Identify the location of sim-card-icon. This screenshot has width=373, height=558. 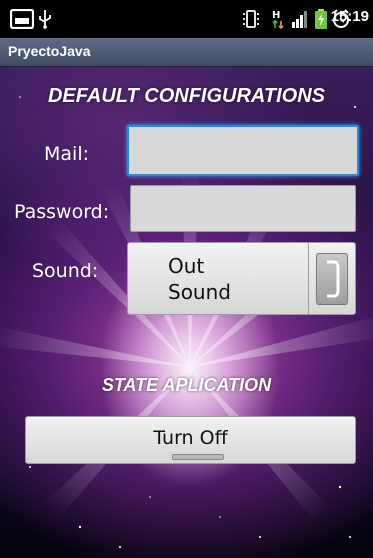
(22, 19).